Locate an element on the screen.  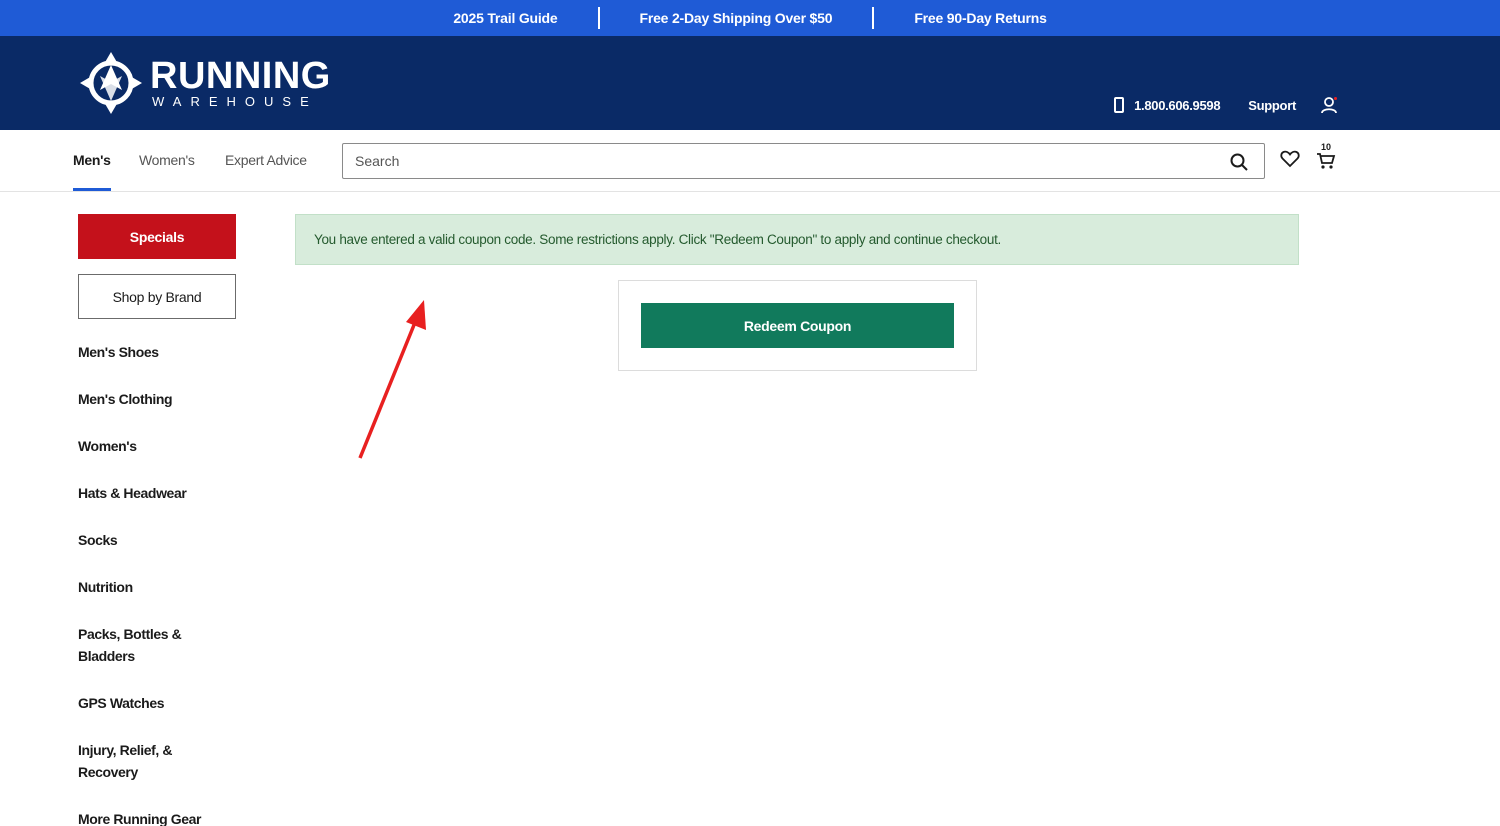
compass-logo-icon is located at coordinates (111, 83).